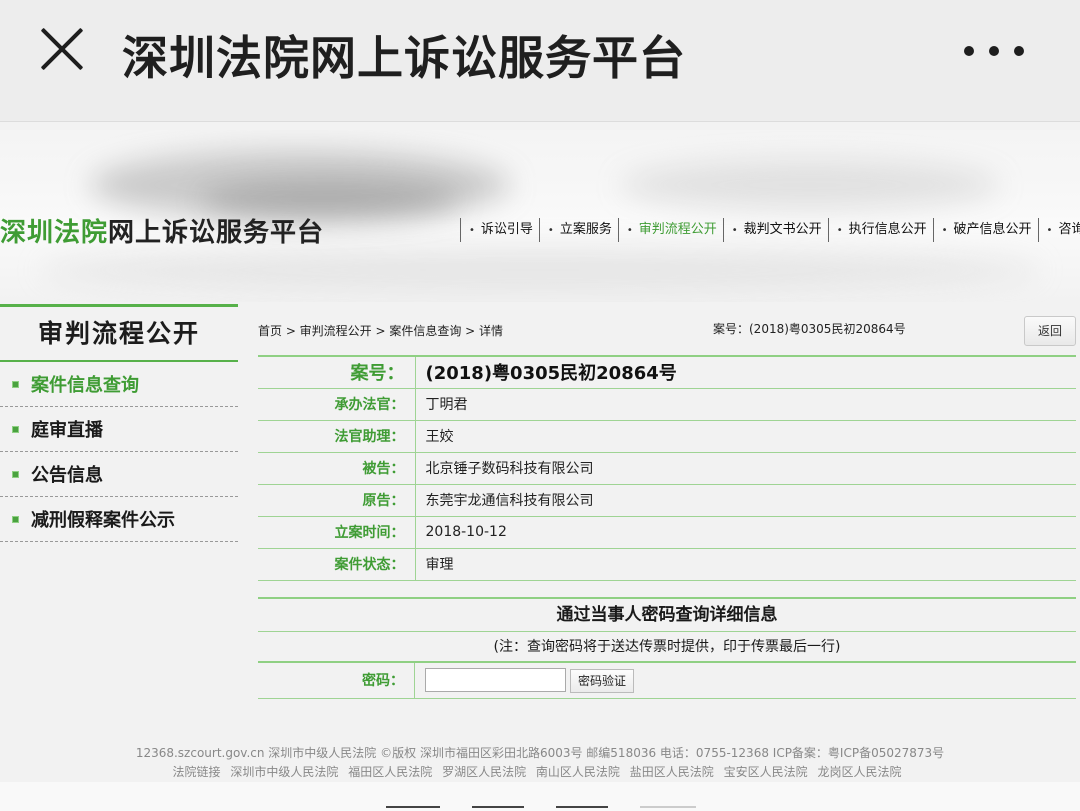  I want to click on table-row: 原告： 东莞宇龙通信科技有限公司, so click(667, 500).